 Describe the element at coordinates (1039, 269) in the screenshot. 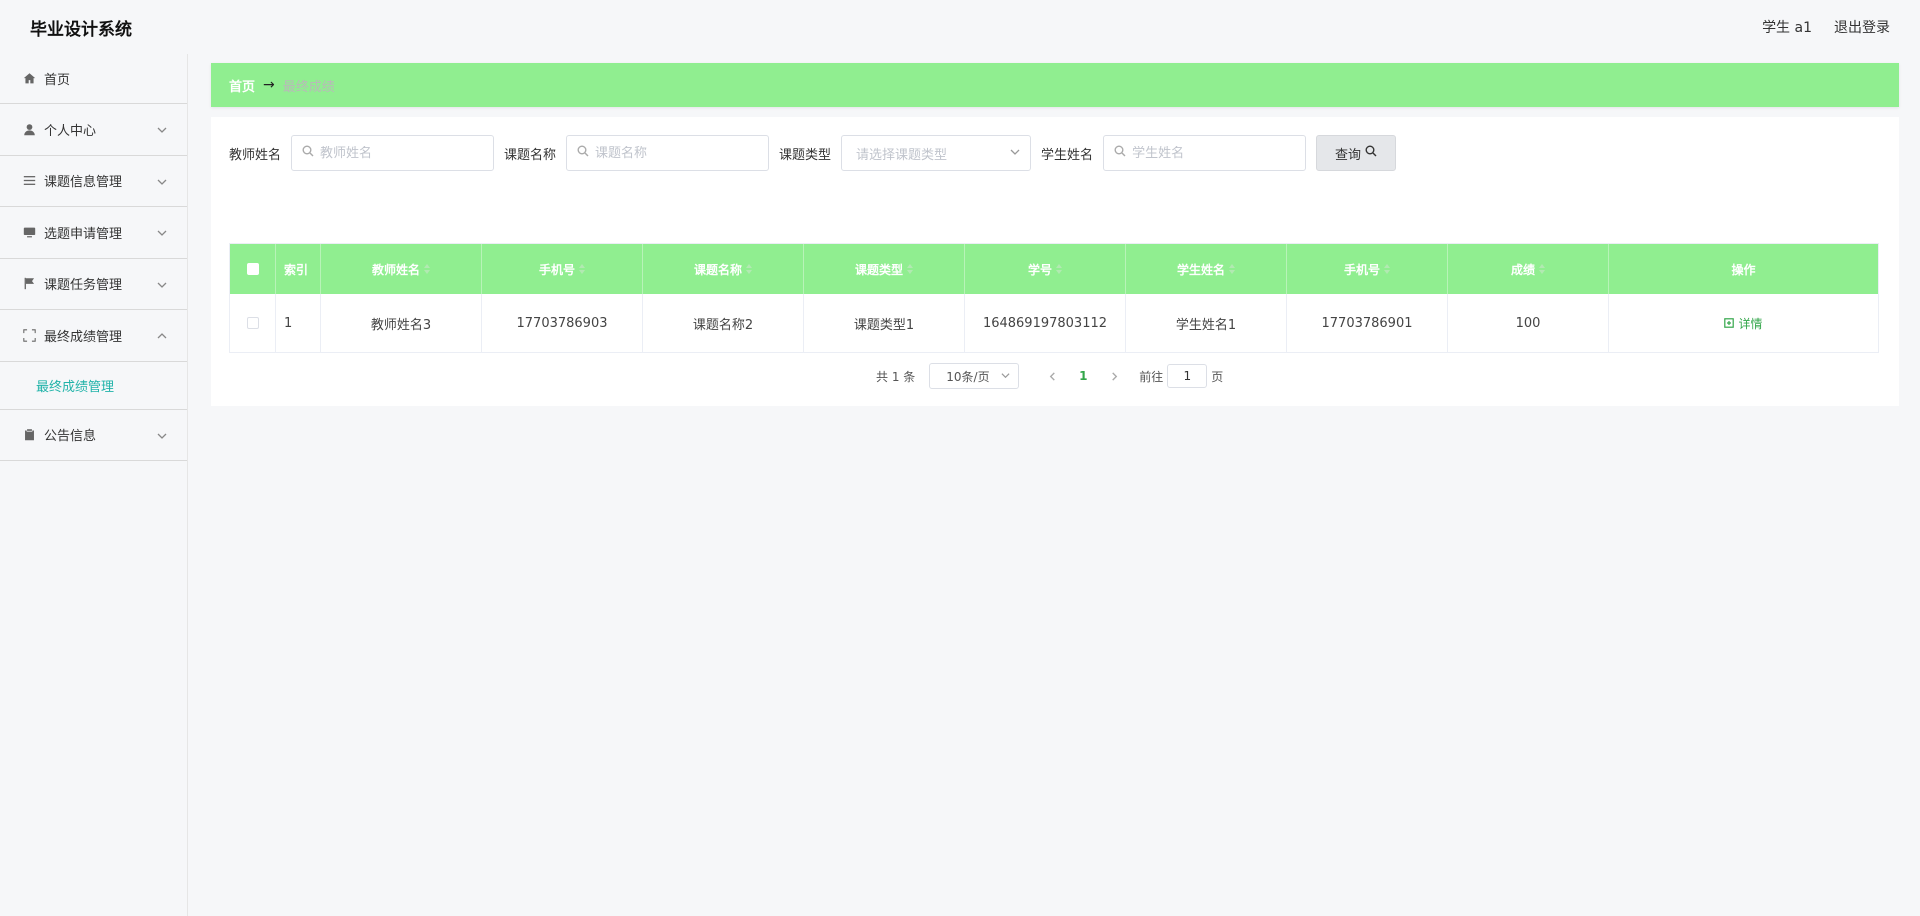

I see `header-label: 学号` at that location.